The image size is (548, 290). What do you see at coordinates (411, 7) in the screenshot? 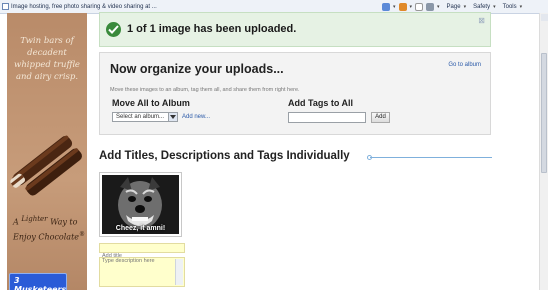
I see `feeds-dropdown-icon: ▾` at bounding box center [411, 7].